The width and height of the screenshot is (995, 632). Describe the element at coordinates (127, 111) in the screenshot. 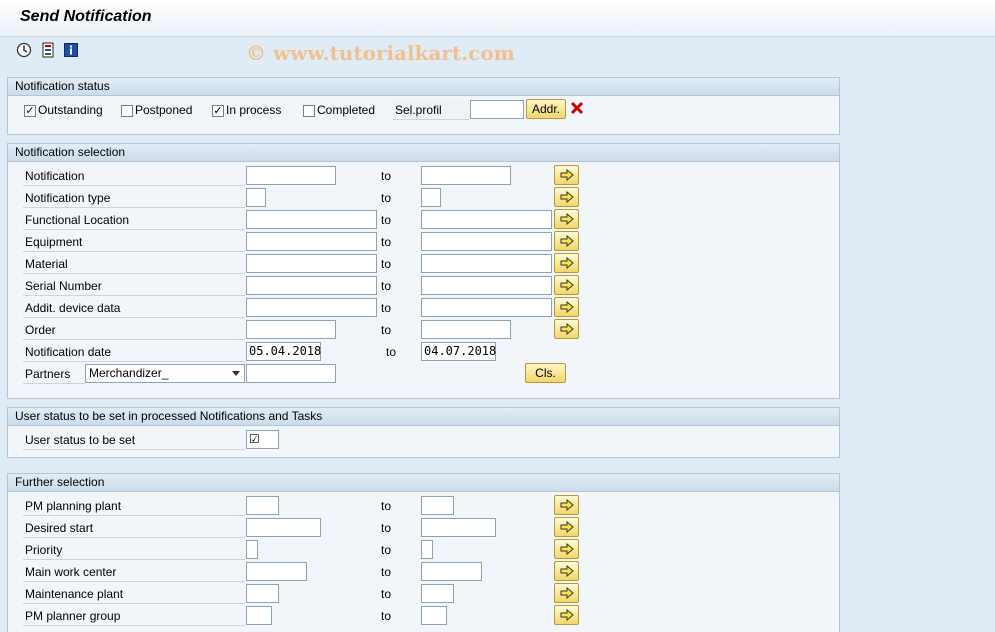

I see `postponed-checkbox` at that location.